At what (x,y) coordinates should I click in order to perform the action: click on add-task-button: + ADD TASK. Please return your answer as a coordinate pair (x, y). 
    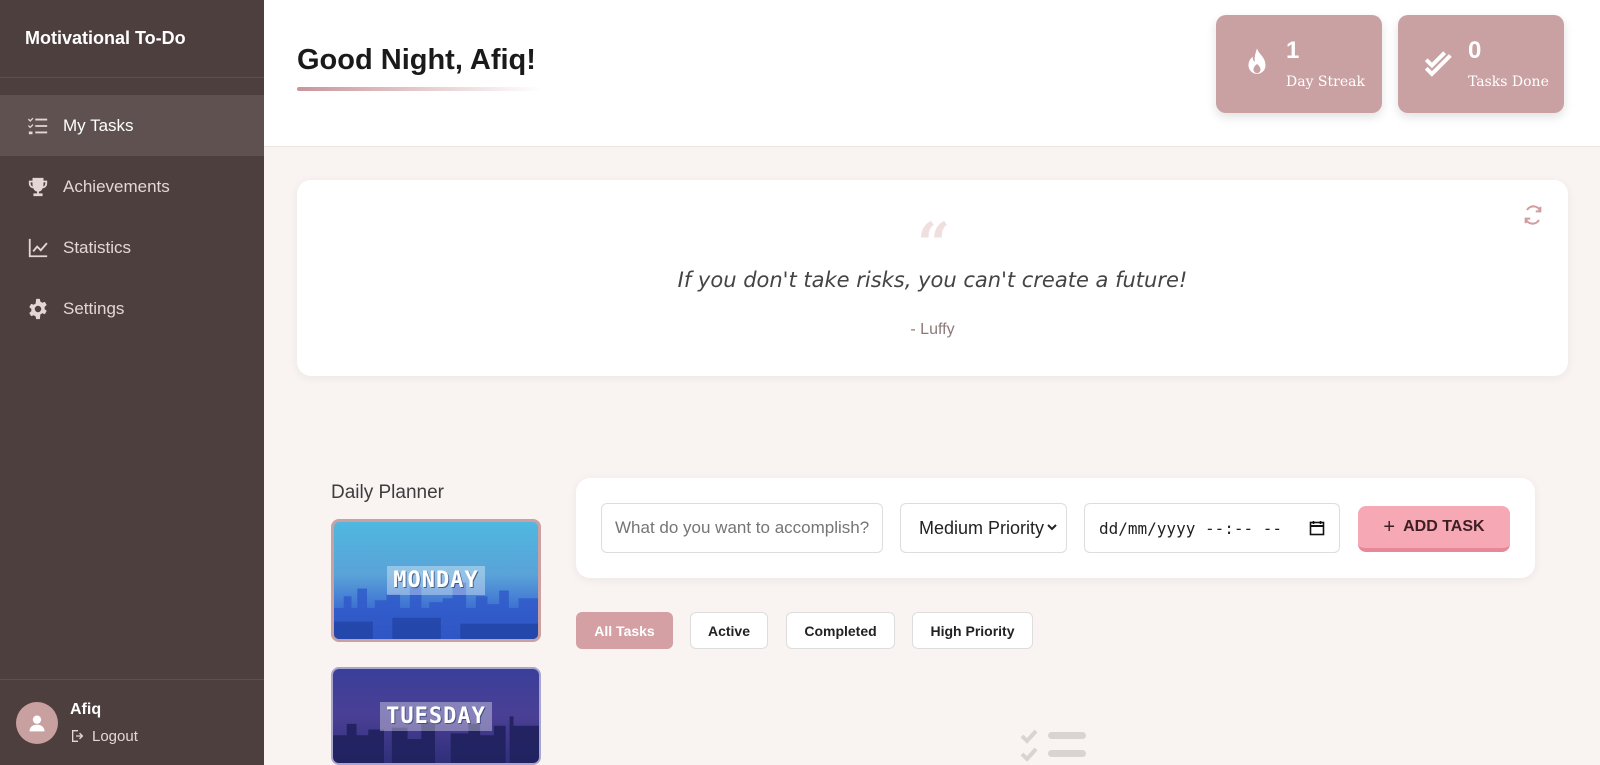
    Looking at the image, I should click on (1434, 529).